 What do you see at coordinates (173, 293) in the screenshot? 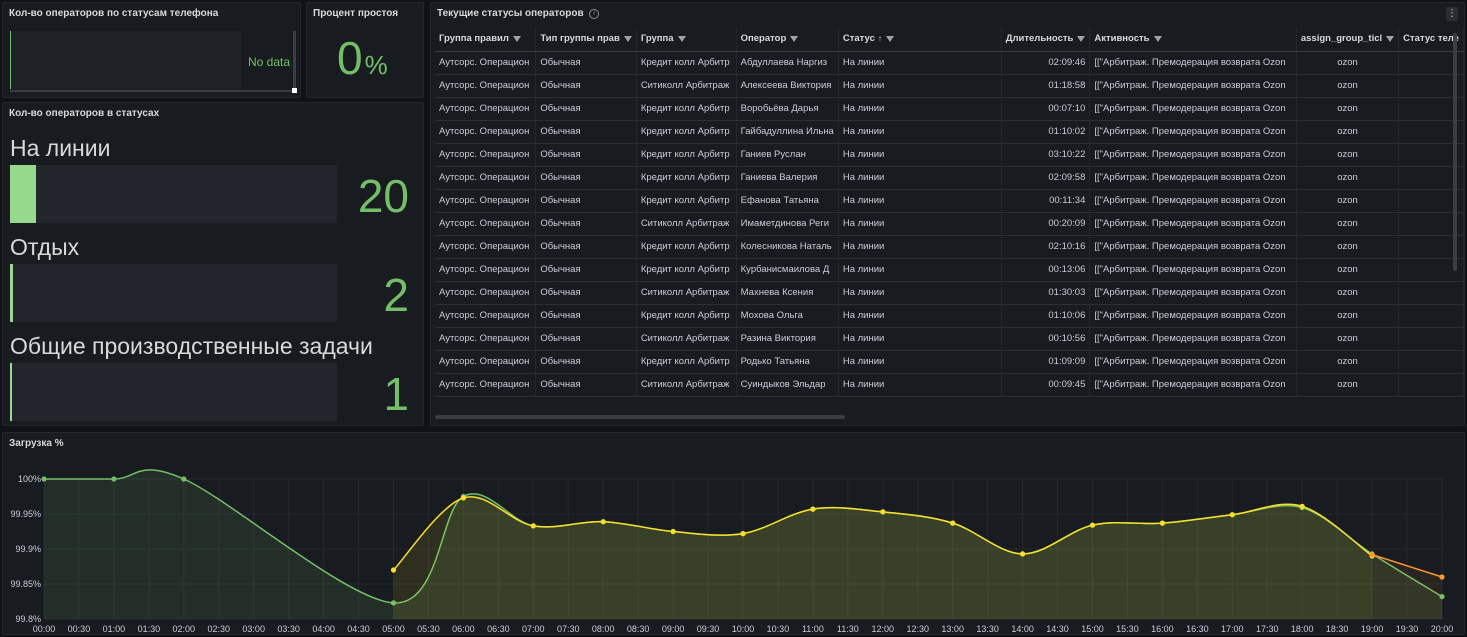
I see `status-bar-track` at bounding box center [173, 293].